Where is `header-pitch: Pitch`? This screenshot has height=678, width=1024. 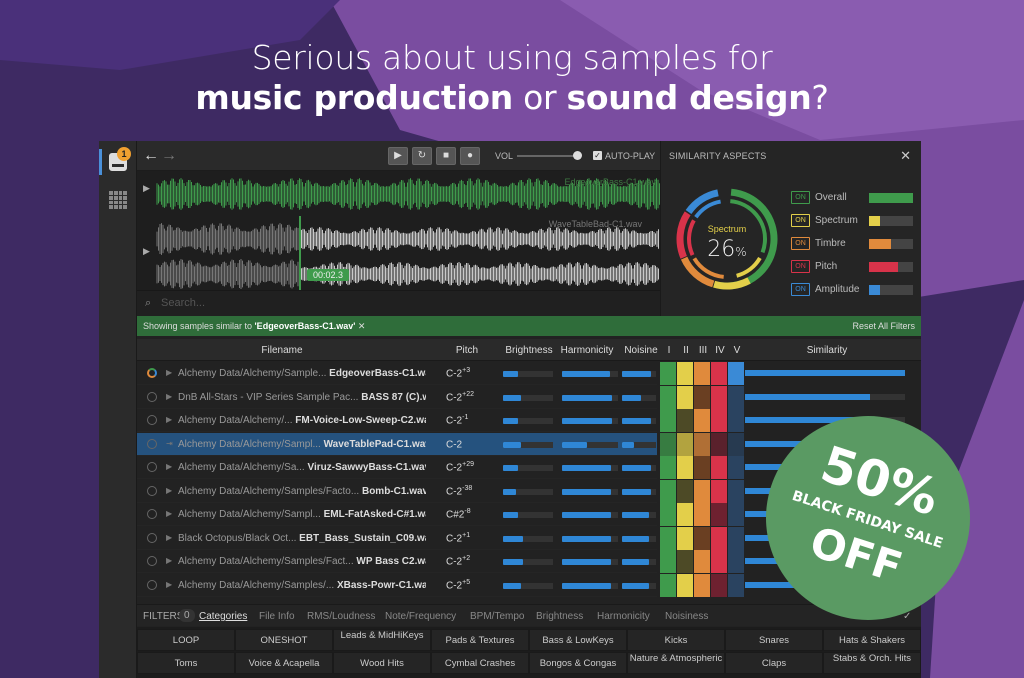 header-pitch: Pitch is located at coordinates (467, 350).